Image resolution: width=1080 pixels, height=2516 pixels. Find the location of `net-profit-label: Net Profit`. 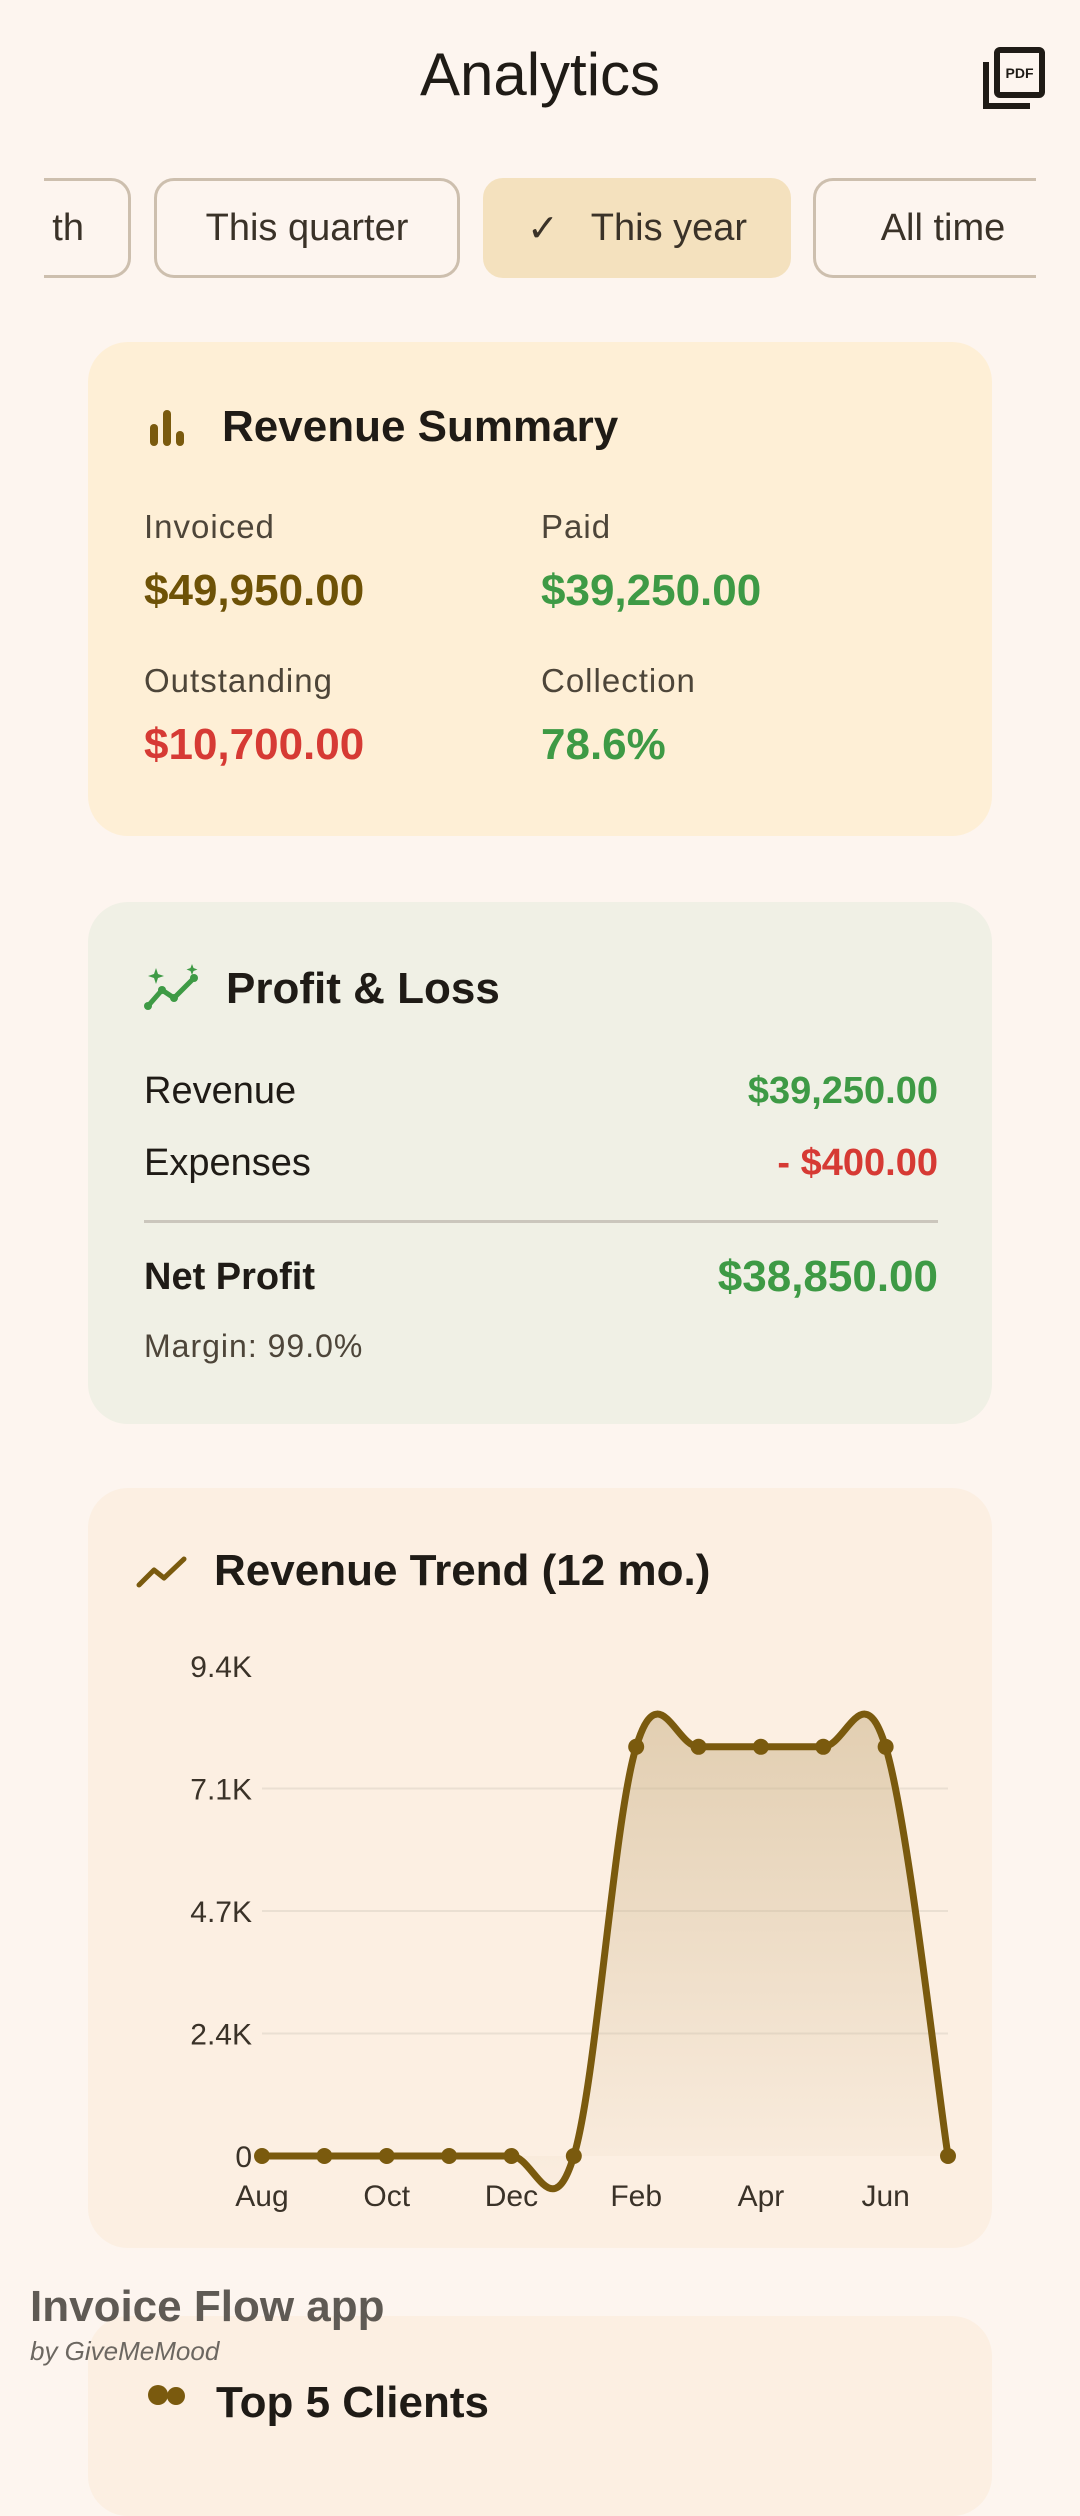

net-profit-label: Net Profit is located at coordinates (229, 1277).